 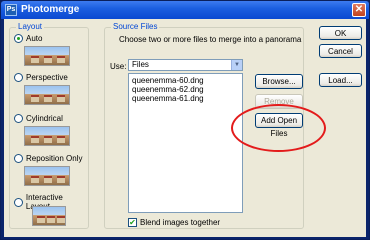 What do you see at coordinates (47, 136) in the screenshot?
I see `cylindrical-preview-image` at bounding box center [47, 136].